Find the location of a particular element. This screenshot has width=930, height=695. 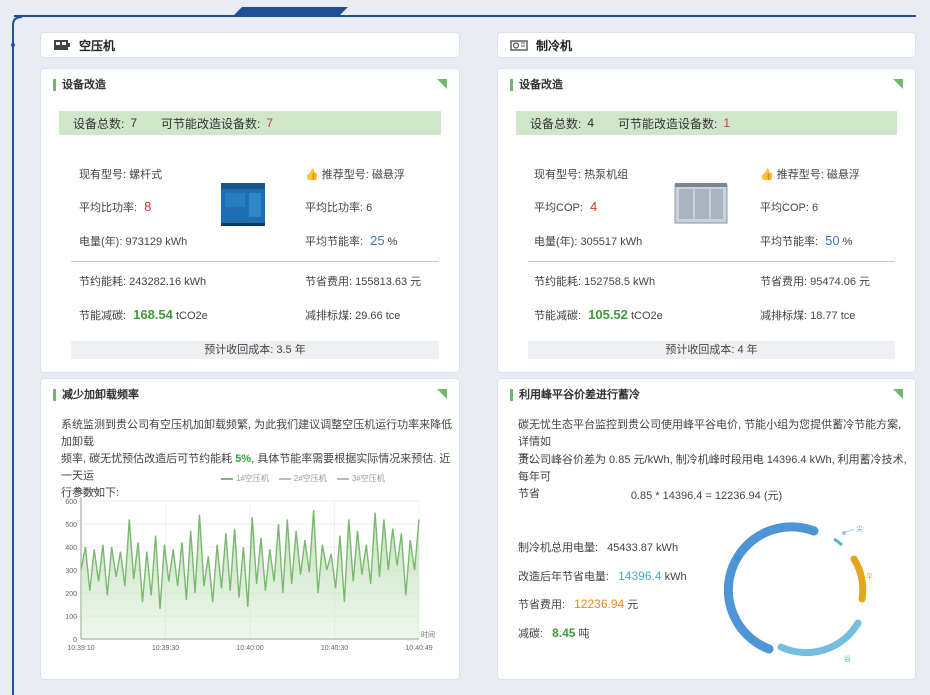

chiller-icon is located at coordinates (519, 45).